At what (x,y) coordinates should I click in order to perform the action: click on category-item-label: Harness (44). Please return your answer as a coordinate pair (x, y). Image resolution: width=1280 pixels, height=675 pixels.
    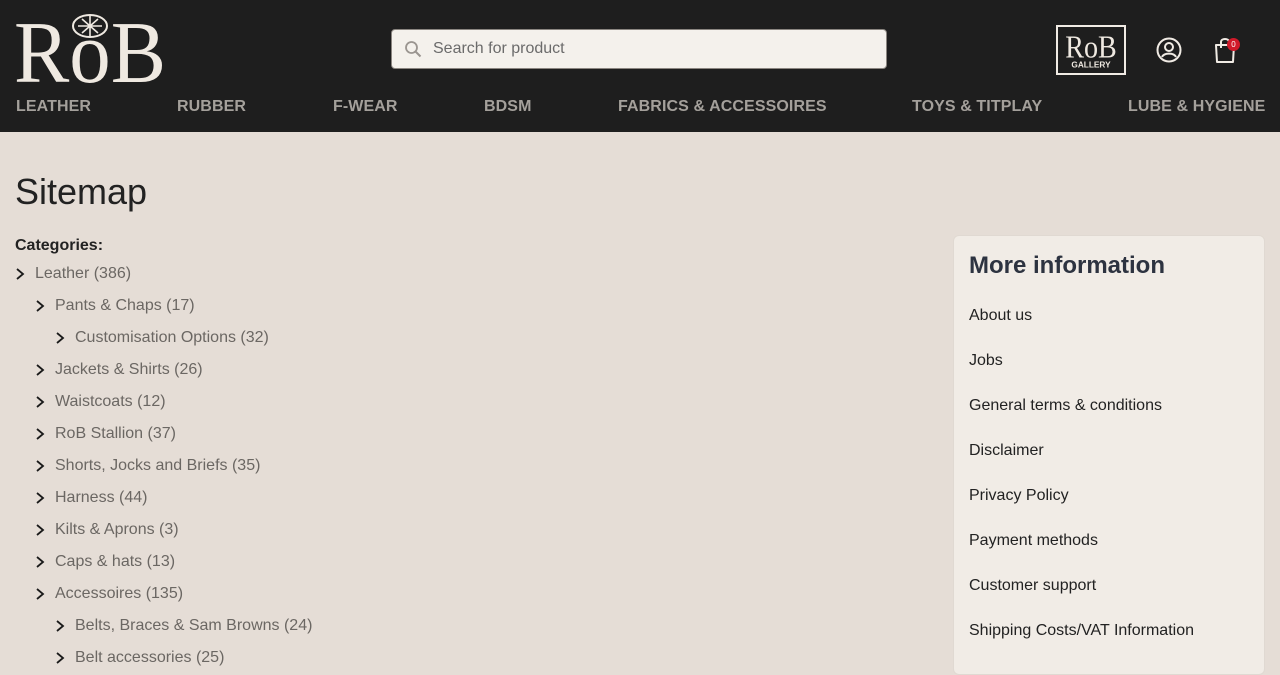
    Looking at the image, I should click on (101, 497).